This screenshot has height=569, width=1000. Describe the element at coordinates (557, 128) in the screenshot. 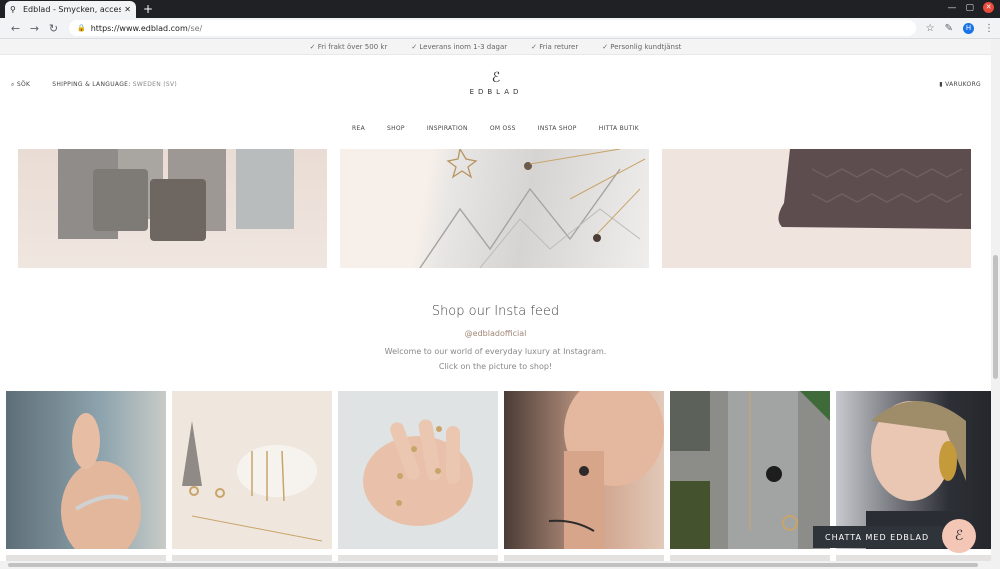

I see `nav-item-insta-shop: INSTA SHOP` at that location.